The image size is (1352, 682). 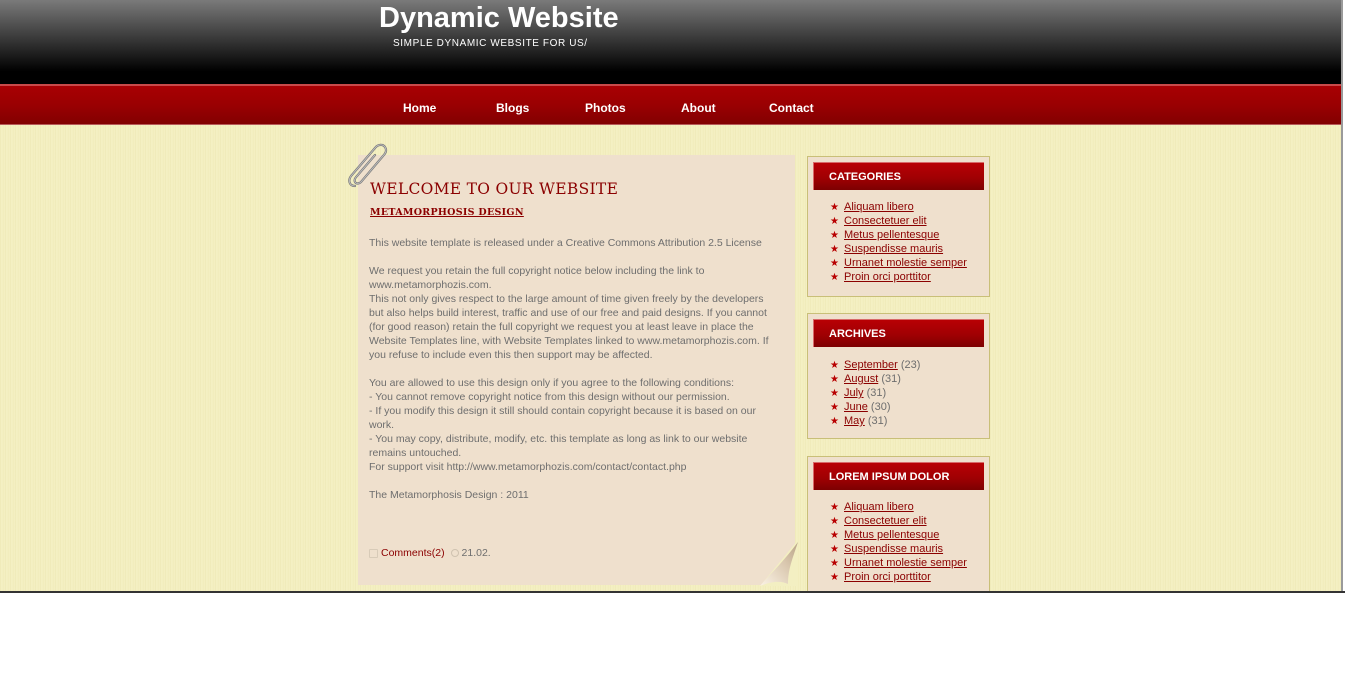 I want to click on list-item: ★ September (23), so click(x=875, y=365).